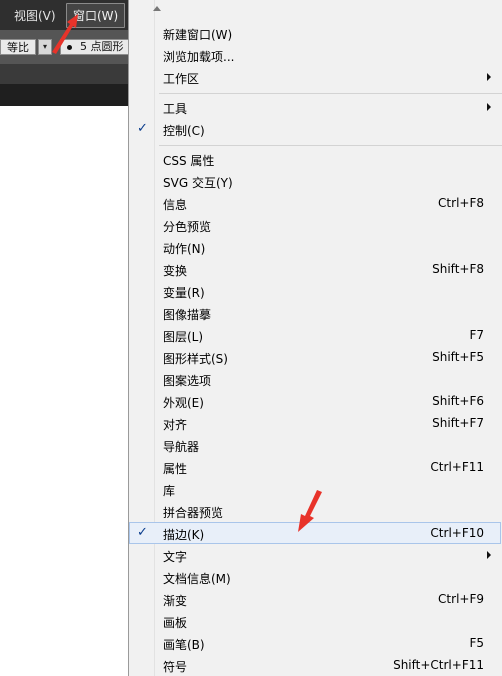 Image resolution: width=502 pixels, height=676 pixels. What do you see at coordinates (315, 291) in the screenshot?
I see `menu-item-variables: 变量(R)` at bounding box center [315, 291].